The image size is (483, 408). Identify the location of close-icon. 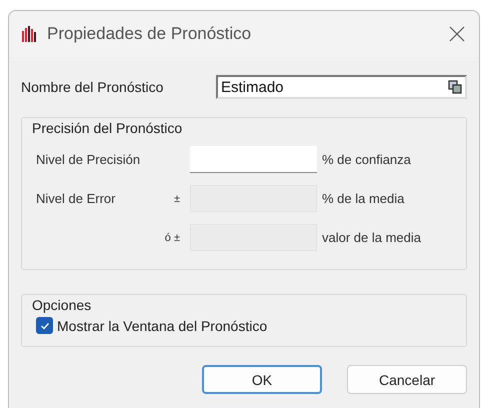
(457, 34).